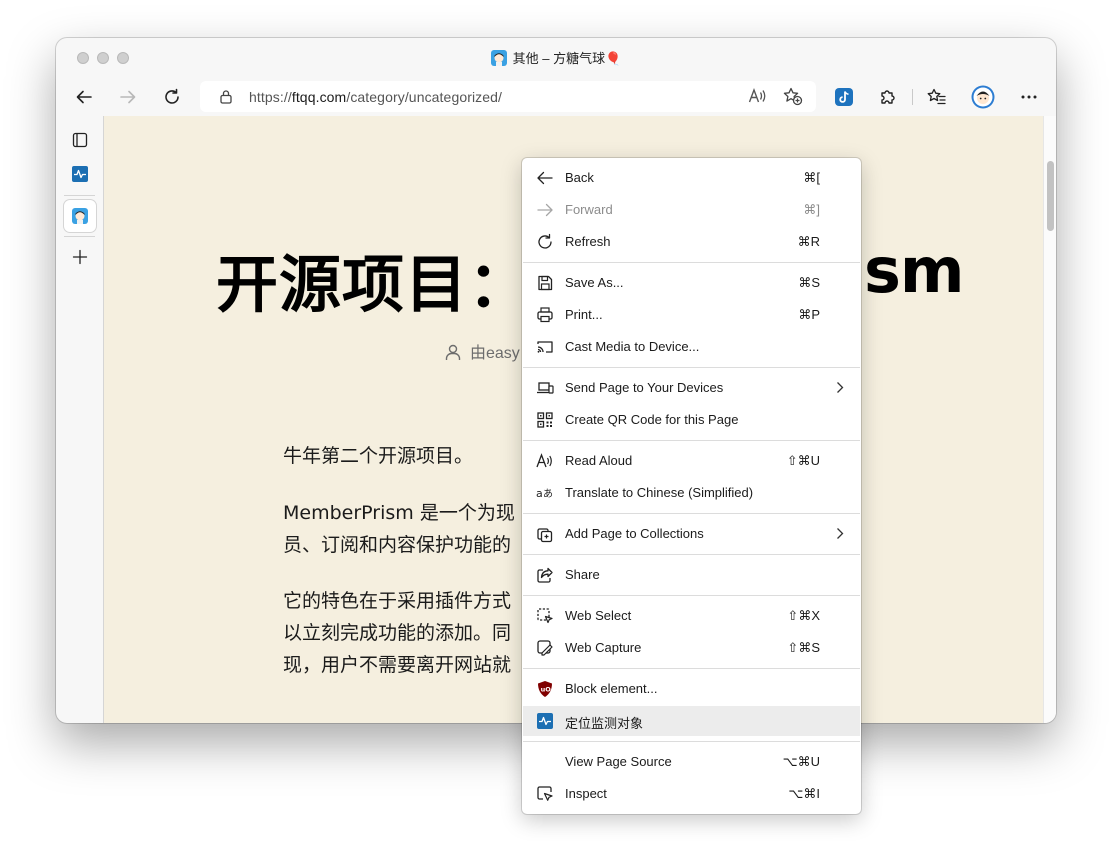 The height and width of the screenshot is (841, 1113). Describe the element at coordinates (691, 283) in the screenshot. I see `menu-item-save-as: Save As... ⌘S` at that location.